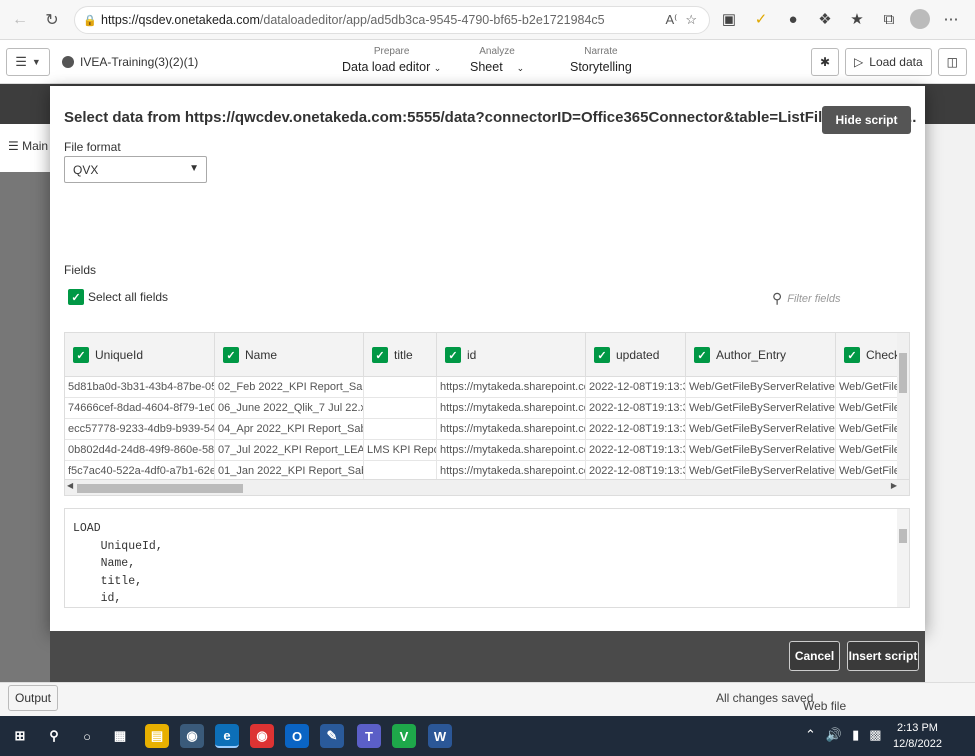 Image resolution: width=975 pixels, height=756 pixels. I want to click on edge-icon: e, so click(227, 736).